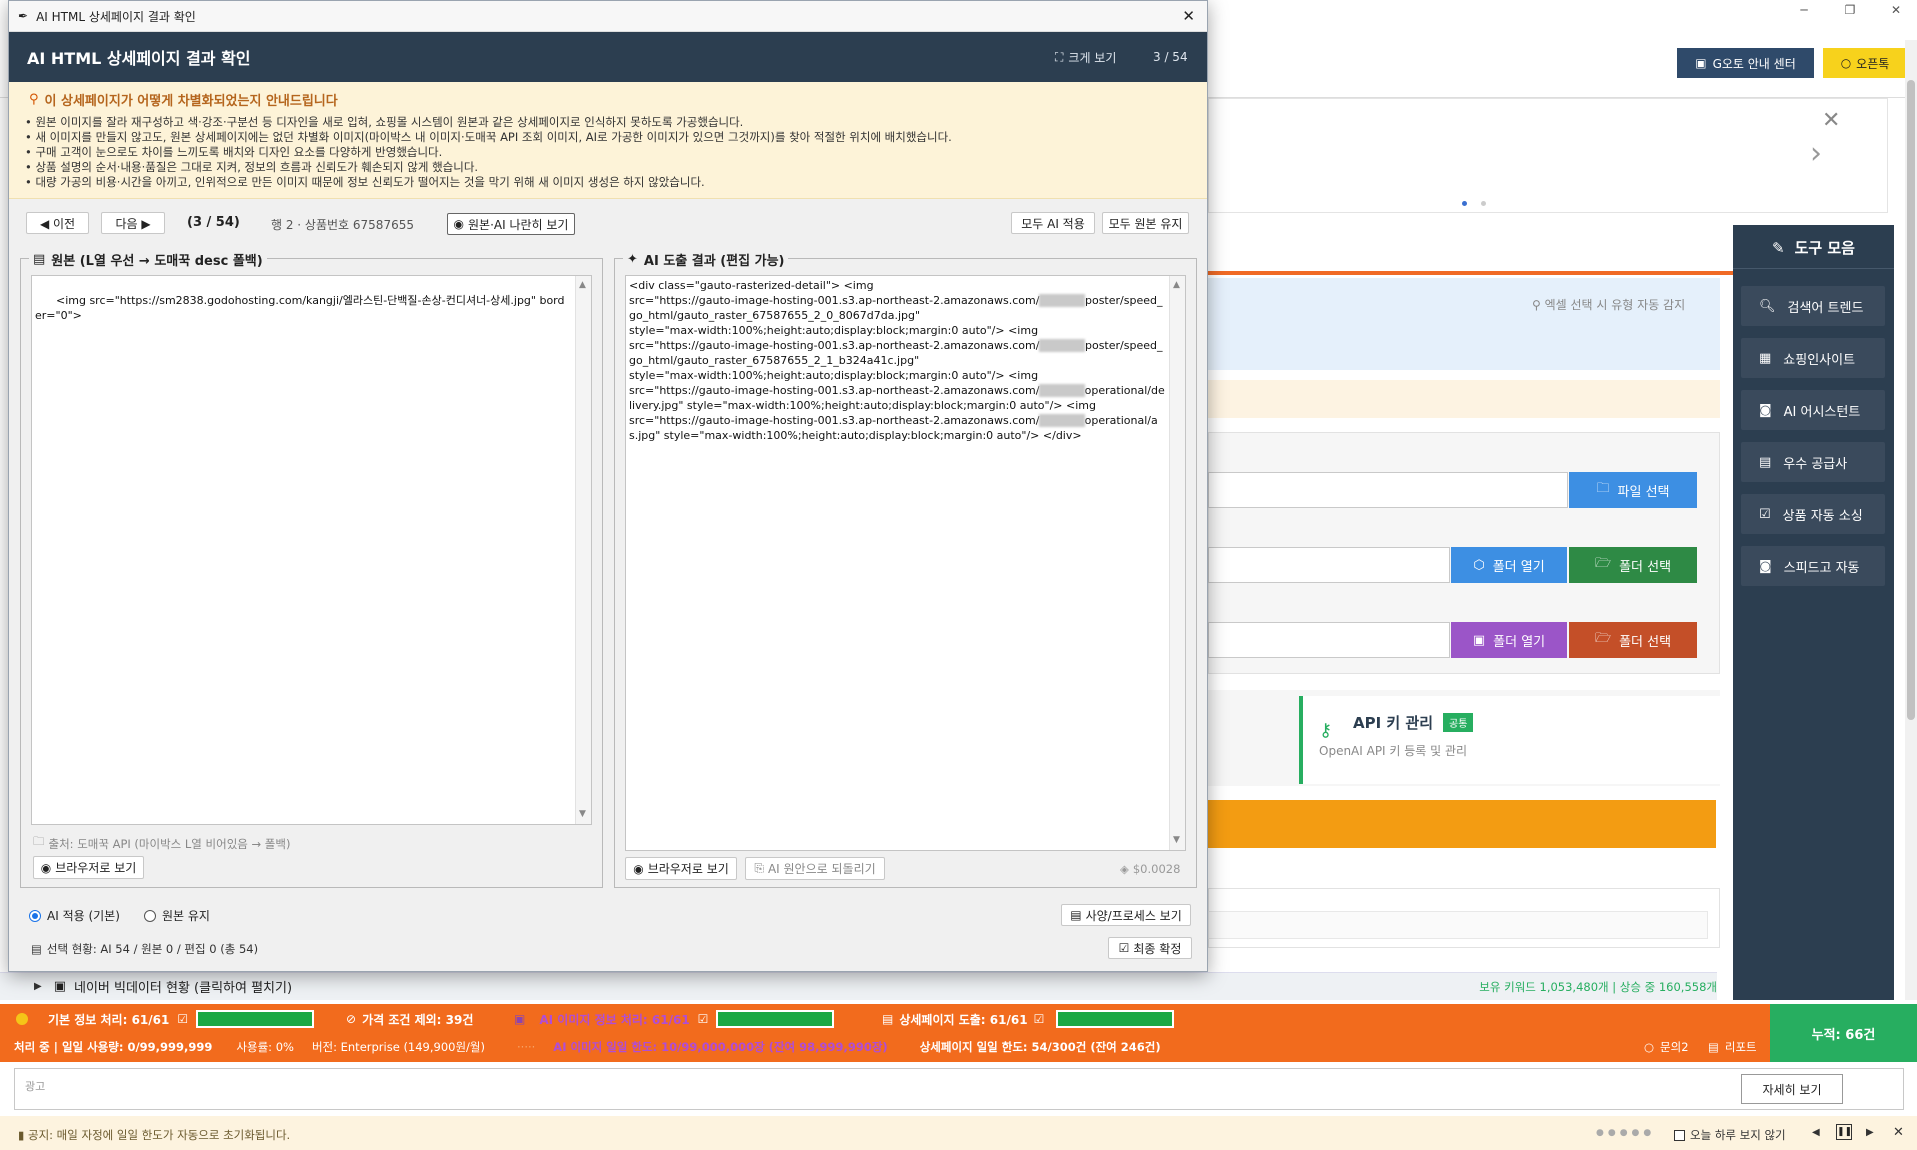 The width and height of the screenshot is (1917, 1150). Describe the element at coordinates (1813, 358) in the screenshot. I see `tool-shopping-insight: ▦ 쇼핑인사이트` at that location.